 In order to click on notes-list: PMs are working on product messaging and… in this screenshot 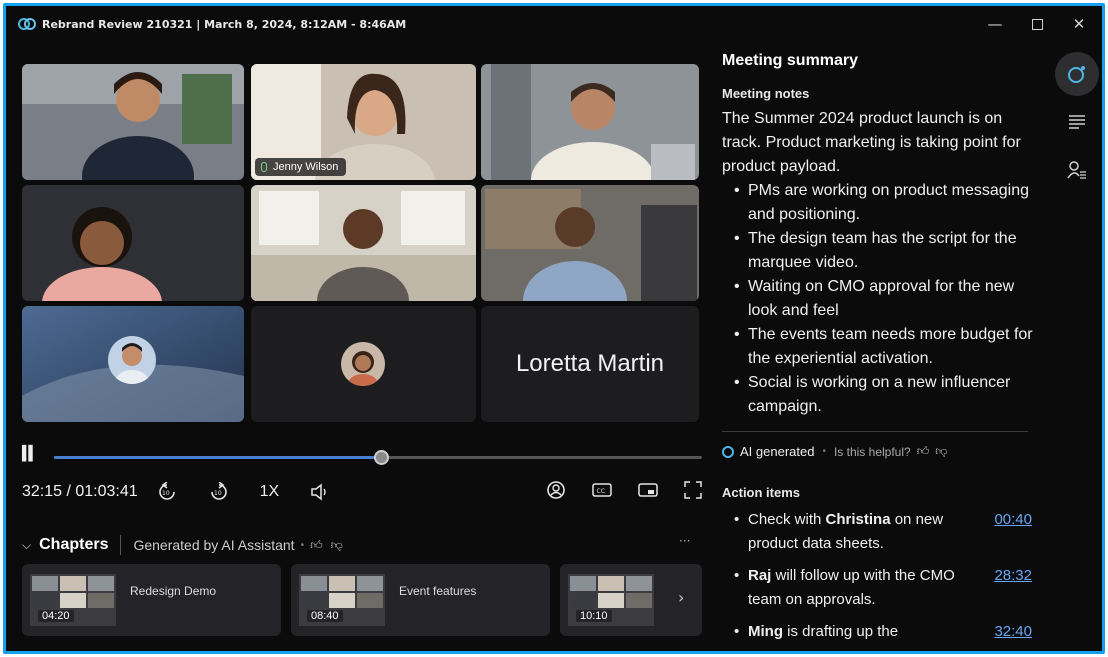, I will do `click(883, 299)`.